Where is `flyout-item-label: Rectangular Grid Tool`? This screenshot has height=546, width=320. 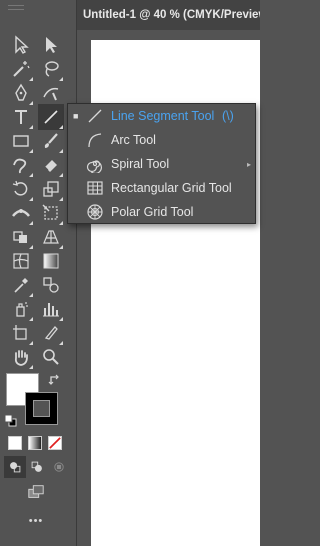
flyout-item-label: Rectangular Grid Tool is located at coordinates (171, 188).